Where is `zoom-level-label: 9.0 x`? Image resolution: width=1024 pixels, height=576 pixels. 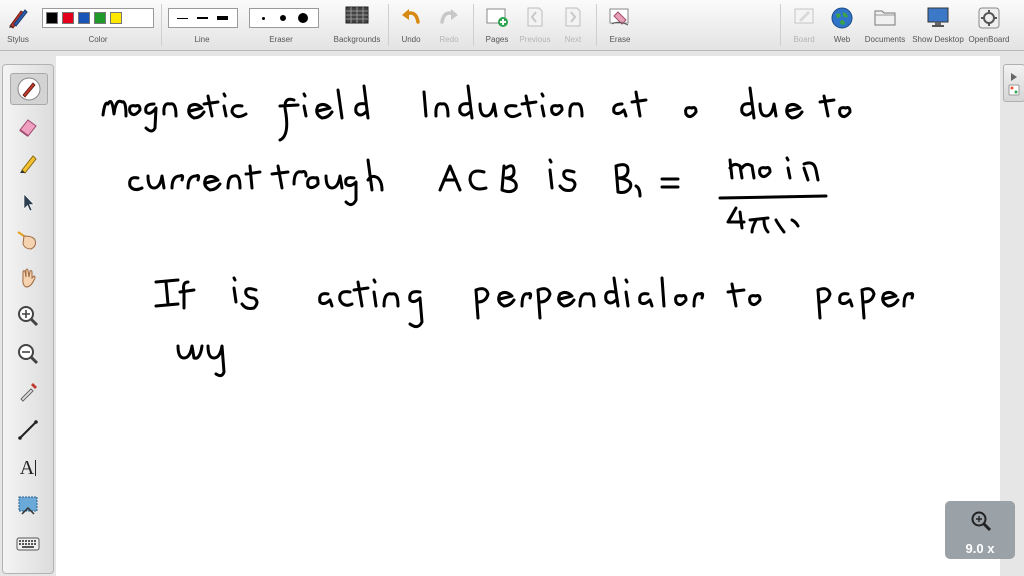
zoom-level-label: 9.0 x is located at coordinates (980, 548).